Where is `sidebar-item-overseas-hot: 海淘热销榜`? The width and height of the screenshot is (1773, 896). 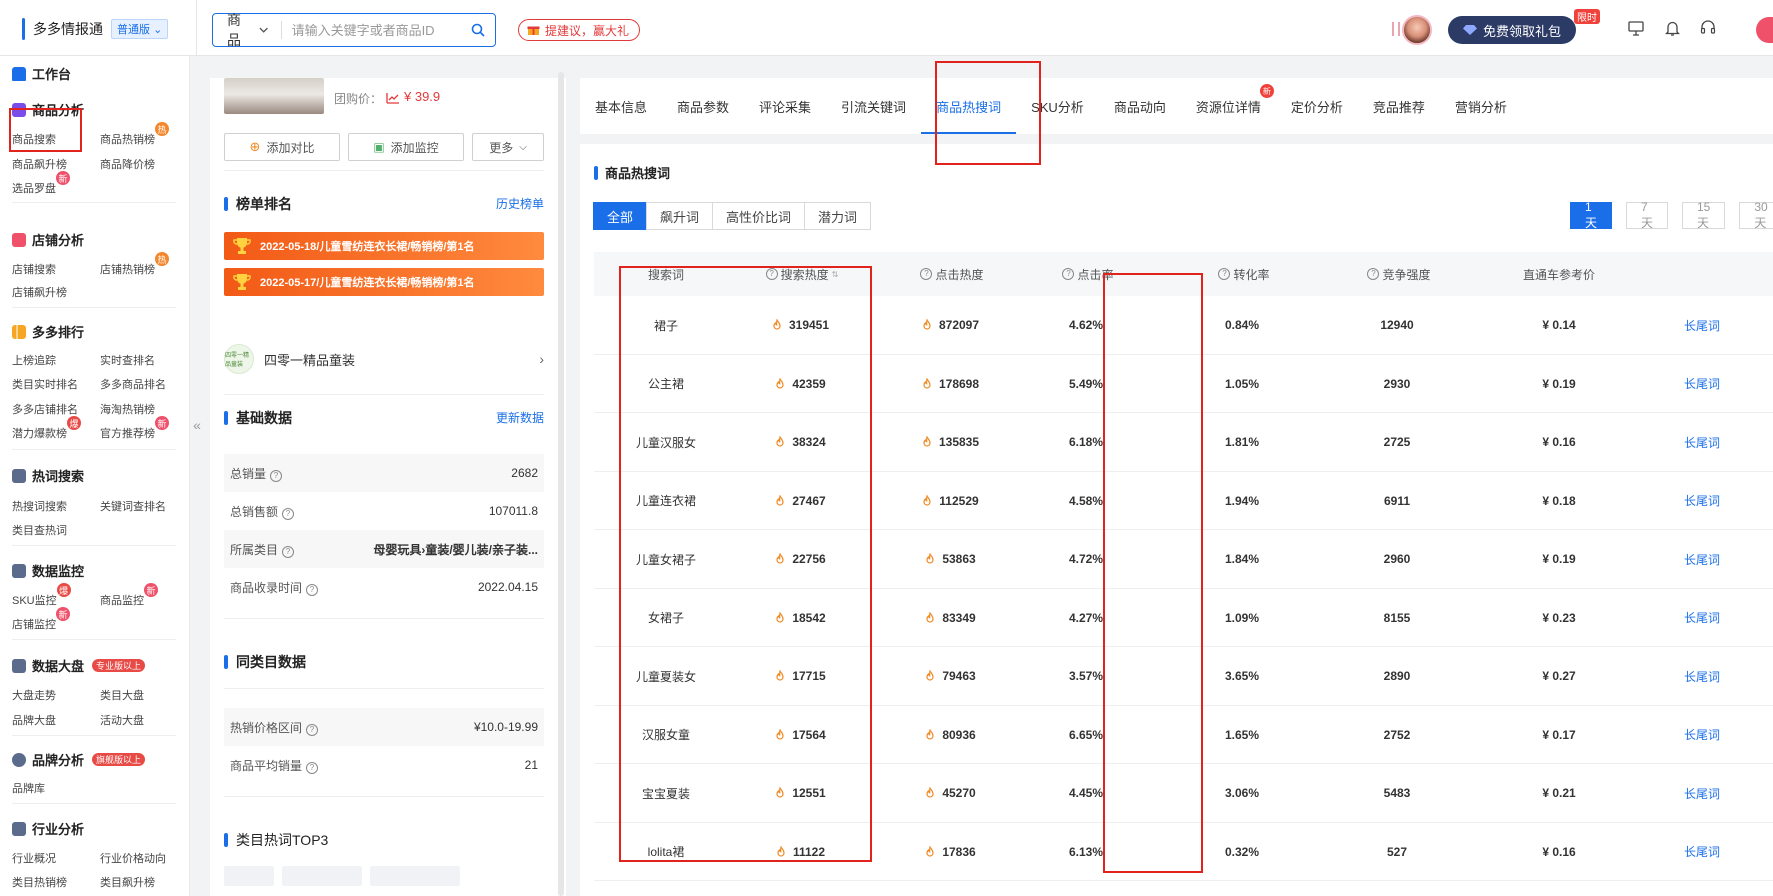
sidebar-item-overseas-hot: 海淘热销榜 is located at coordinates (127, 409).